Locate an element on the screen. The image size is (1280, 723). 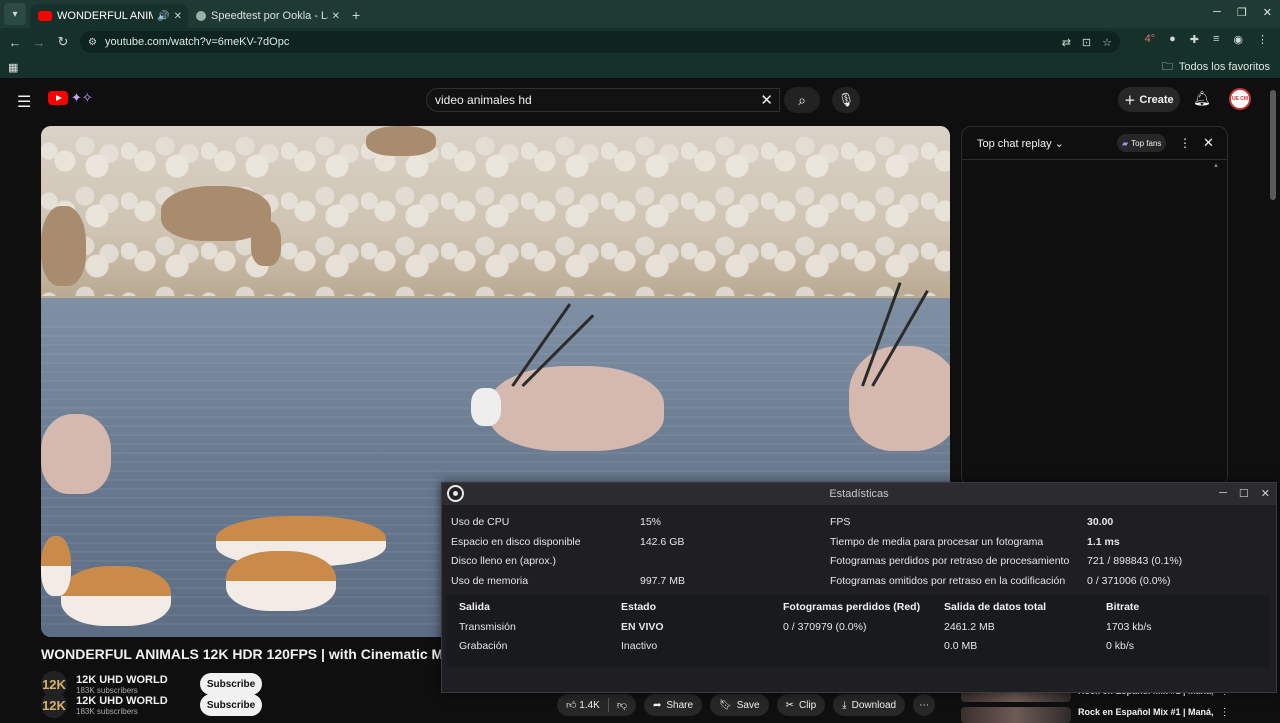
stat-label: FPS is located at coordinates (840, 522).